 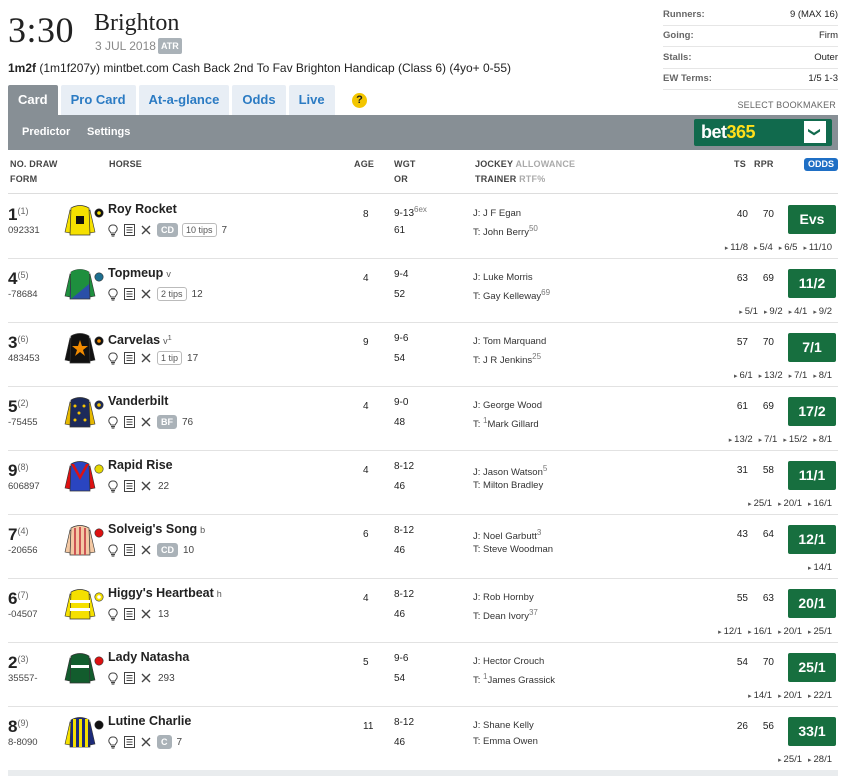 I want to click on trainer: T: Gay Kelleway69, so click(x=511, y=295).